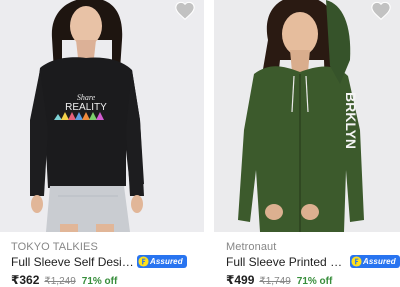 The image size is (400, 287). I want to click on print-text-reality: REALITY, so click(86, 107).